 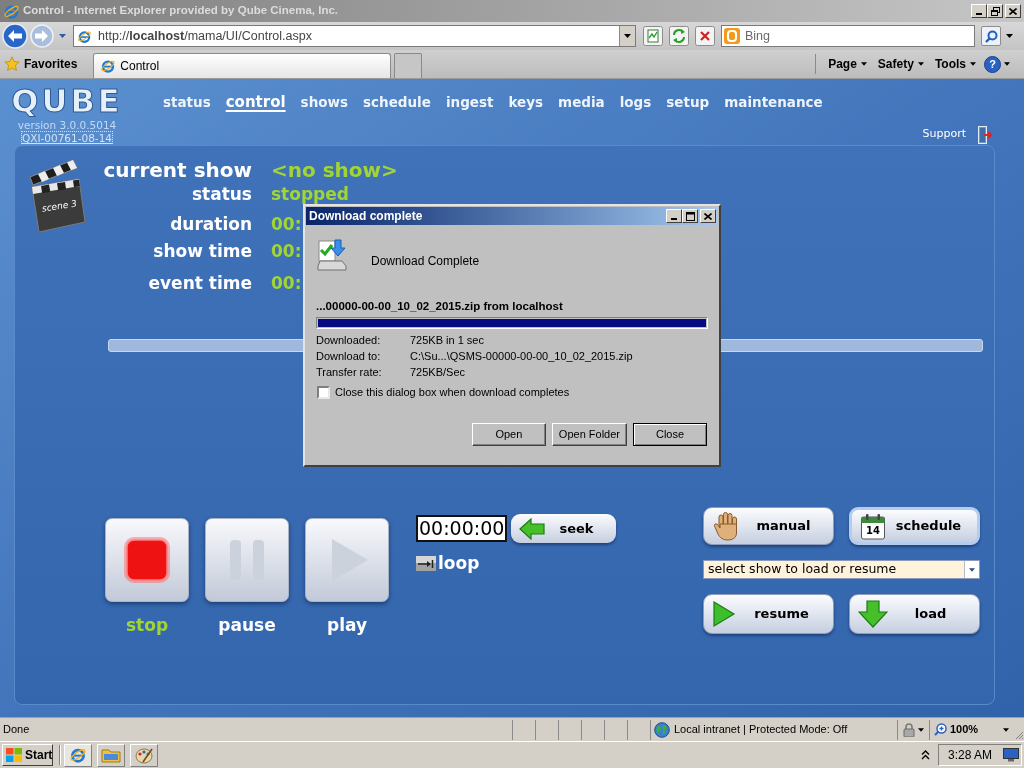 What do you see at coordinates (200, 283) in the screenshot?
I see `field-label: event time` at bounding box center [200, 283].